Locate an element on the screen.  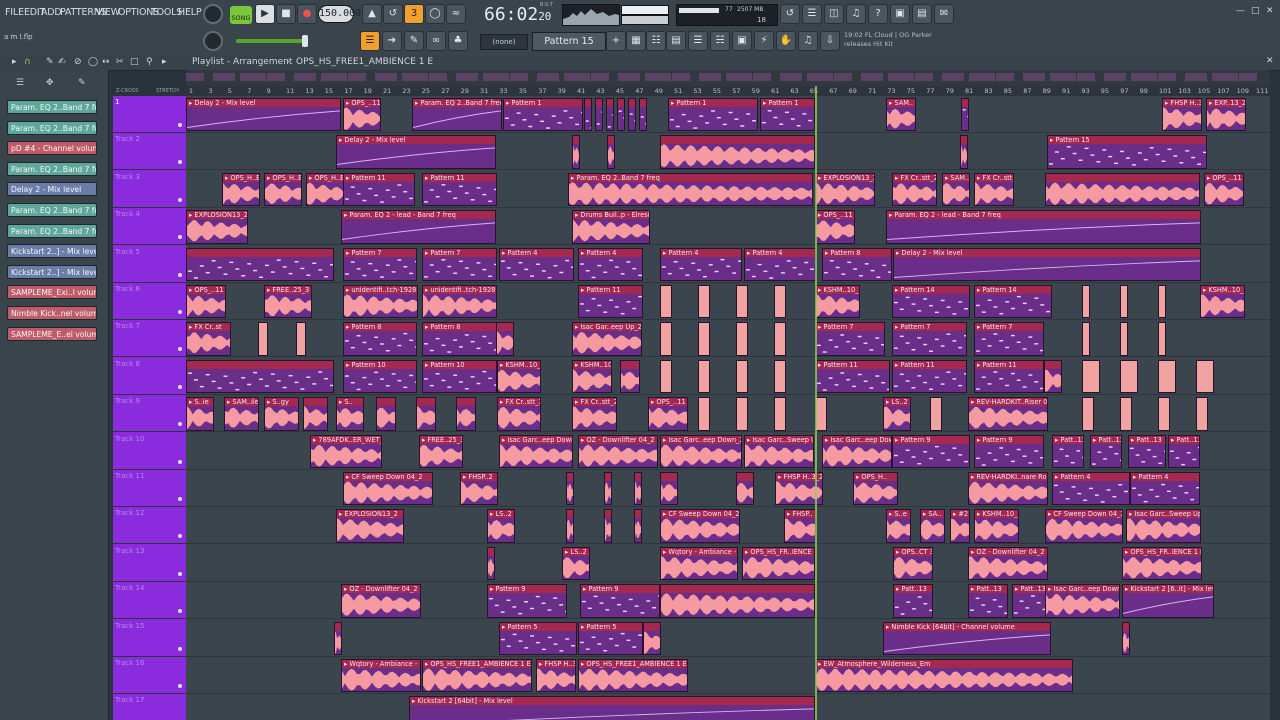
track-header: Track 6 is located at coordinates (149, 301).